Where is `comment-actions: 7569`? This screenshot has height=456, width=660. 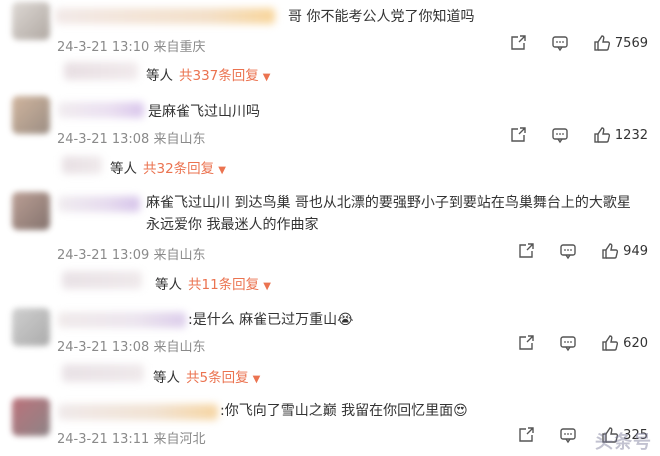 comment-actions: 7569 is located at coordinates (566, 43).